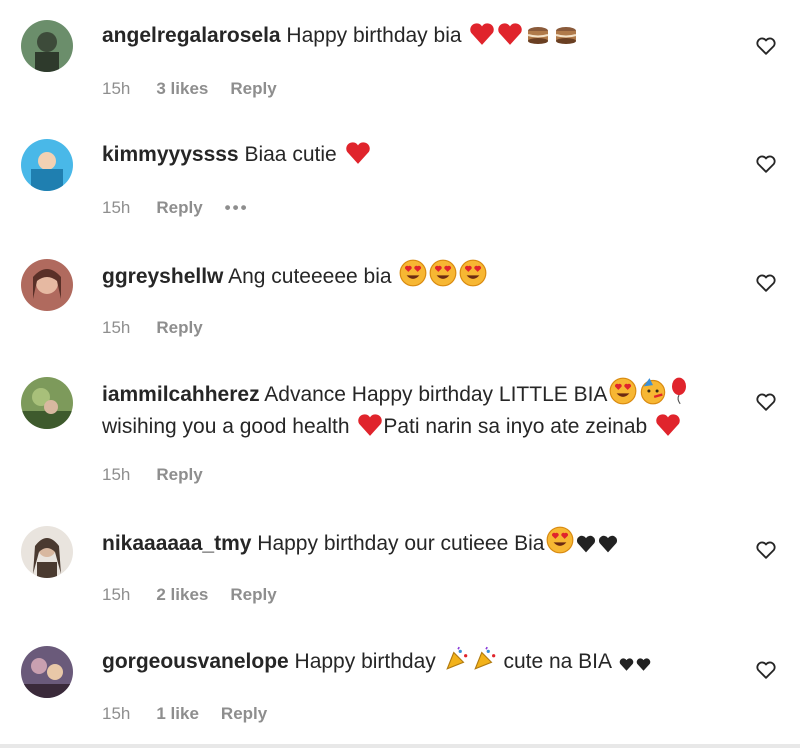 The height and width of the screenshot is (748, 800). I want to click on comment-body: ggreyshellw Ang cuteeeee bia, so click(422, 276).